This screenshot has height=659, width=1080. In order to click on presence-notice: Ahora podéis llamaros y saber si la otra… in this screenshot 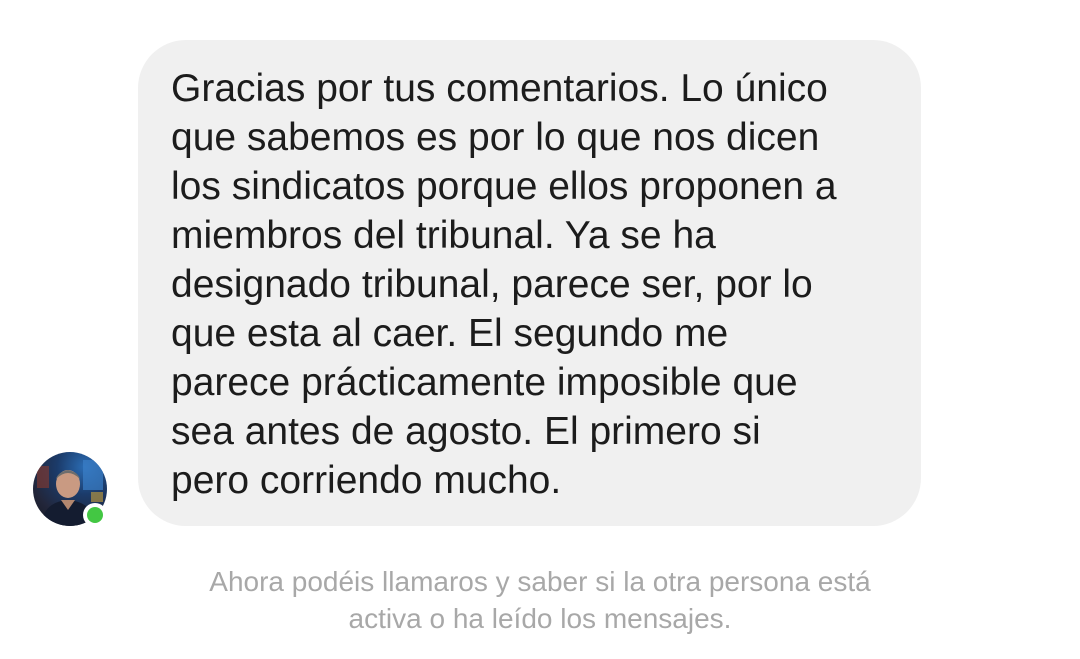, I will do `click(540, 600)`.